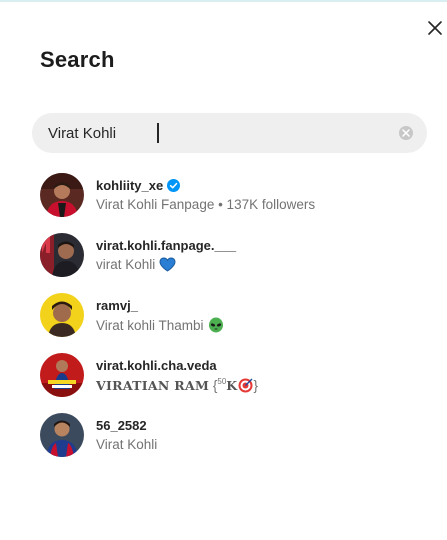 Image resolution: width=447 pixels, height=540 pixels. What do you see at coordinates (222, 381) in the screenshot?
I see `subtitle-superscript: 50` at bounding box center [222, 381].